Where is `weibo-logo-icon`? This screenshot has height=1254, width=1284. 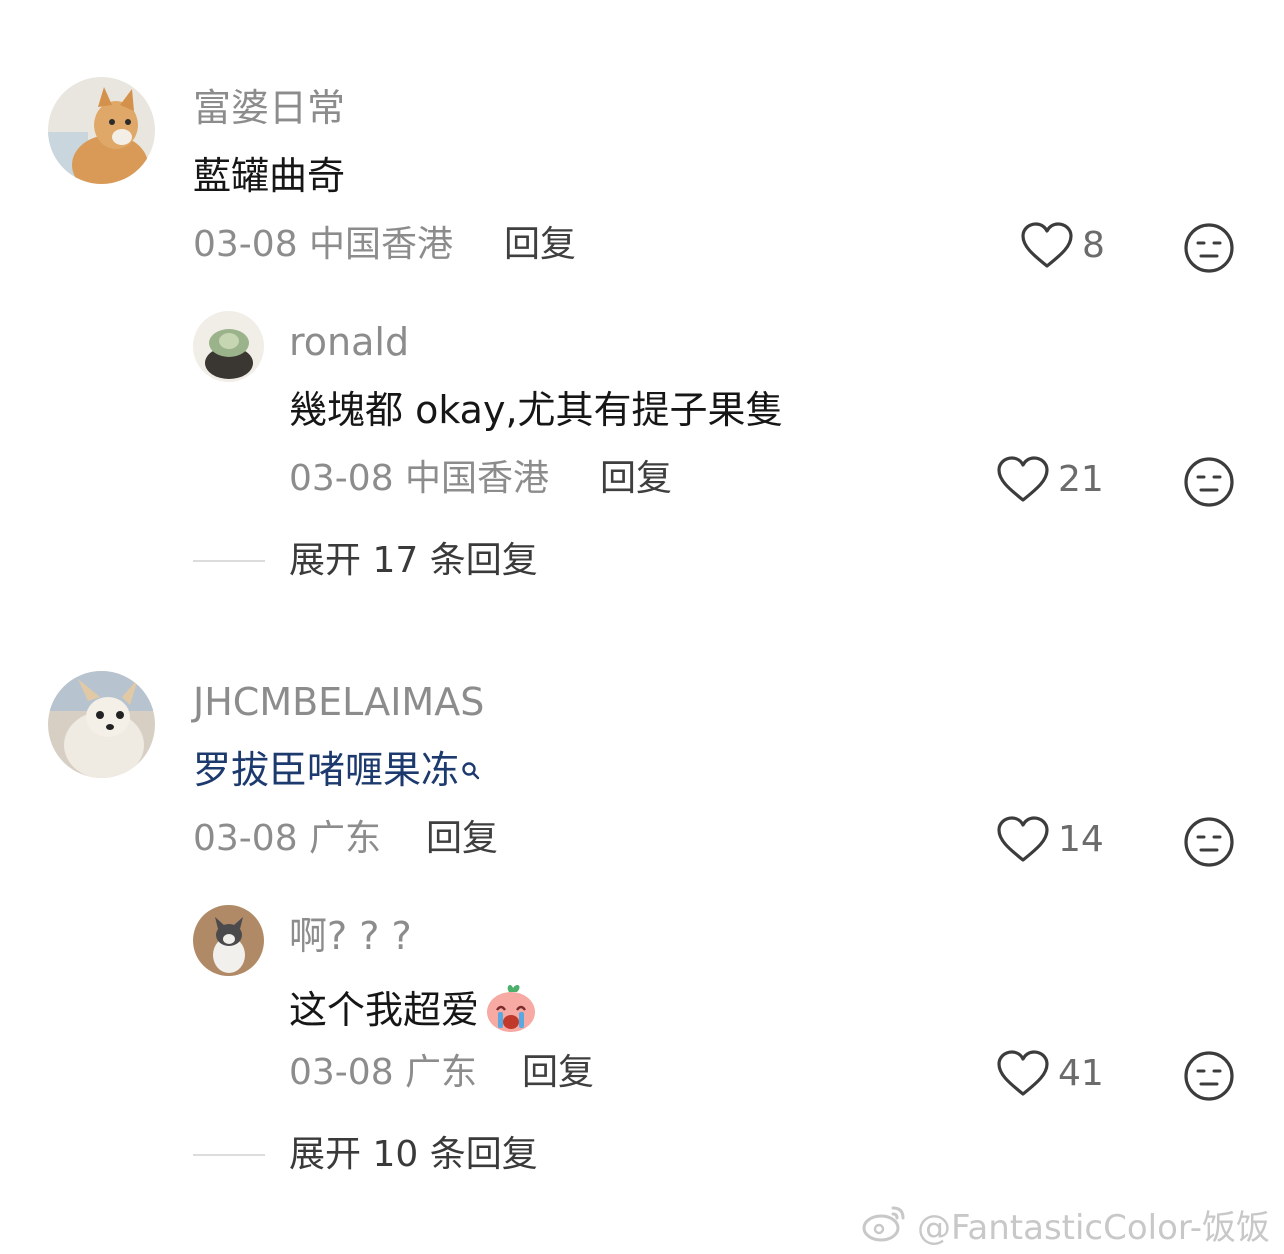
weibo-logo-icon is located at coordinates (885, 1227).